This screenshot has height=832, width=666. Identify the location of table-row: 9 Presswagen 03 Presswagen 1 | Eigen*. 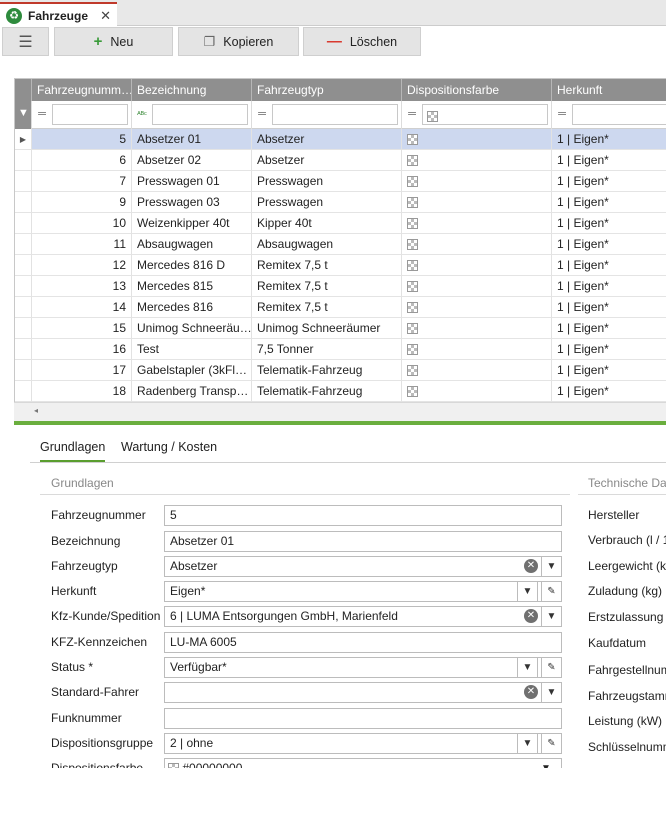
(340, 202).